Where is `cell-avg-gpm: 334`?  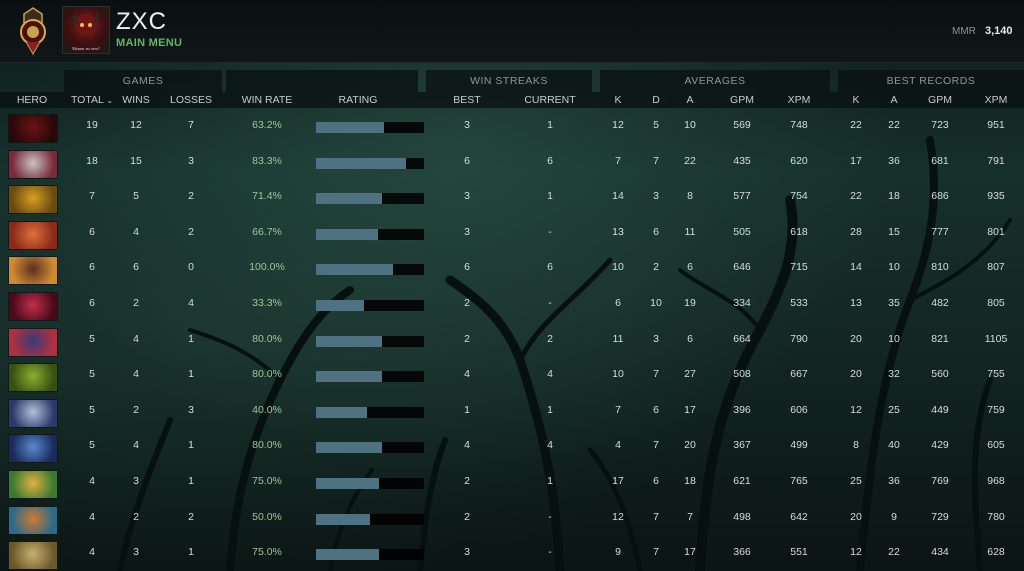 cell-avg-gpm: 334 is located at coordinates (742, 303).